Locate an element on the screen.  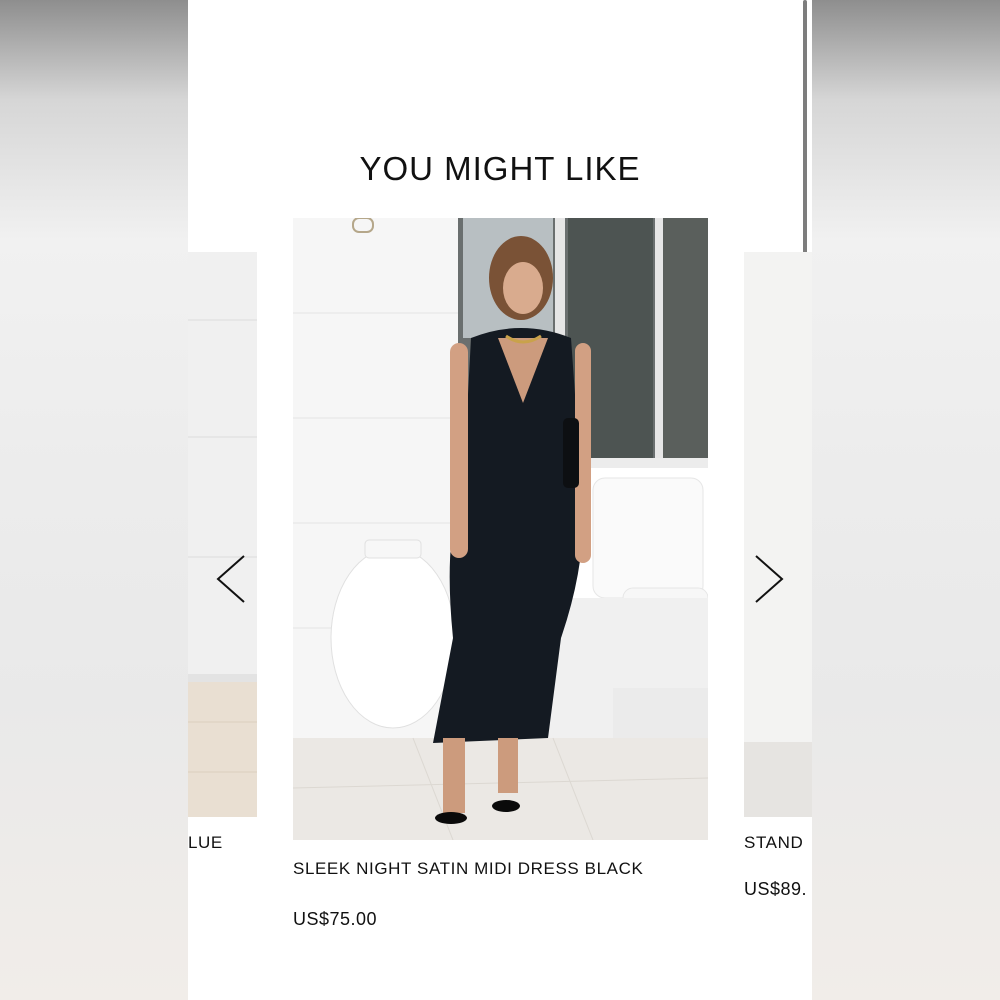
product-name-prev: LUE is located at coordinates (205, 843).